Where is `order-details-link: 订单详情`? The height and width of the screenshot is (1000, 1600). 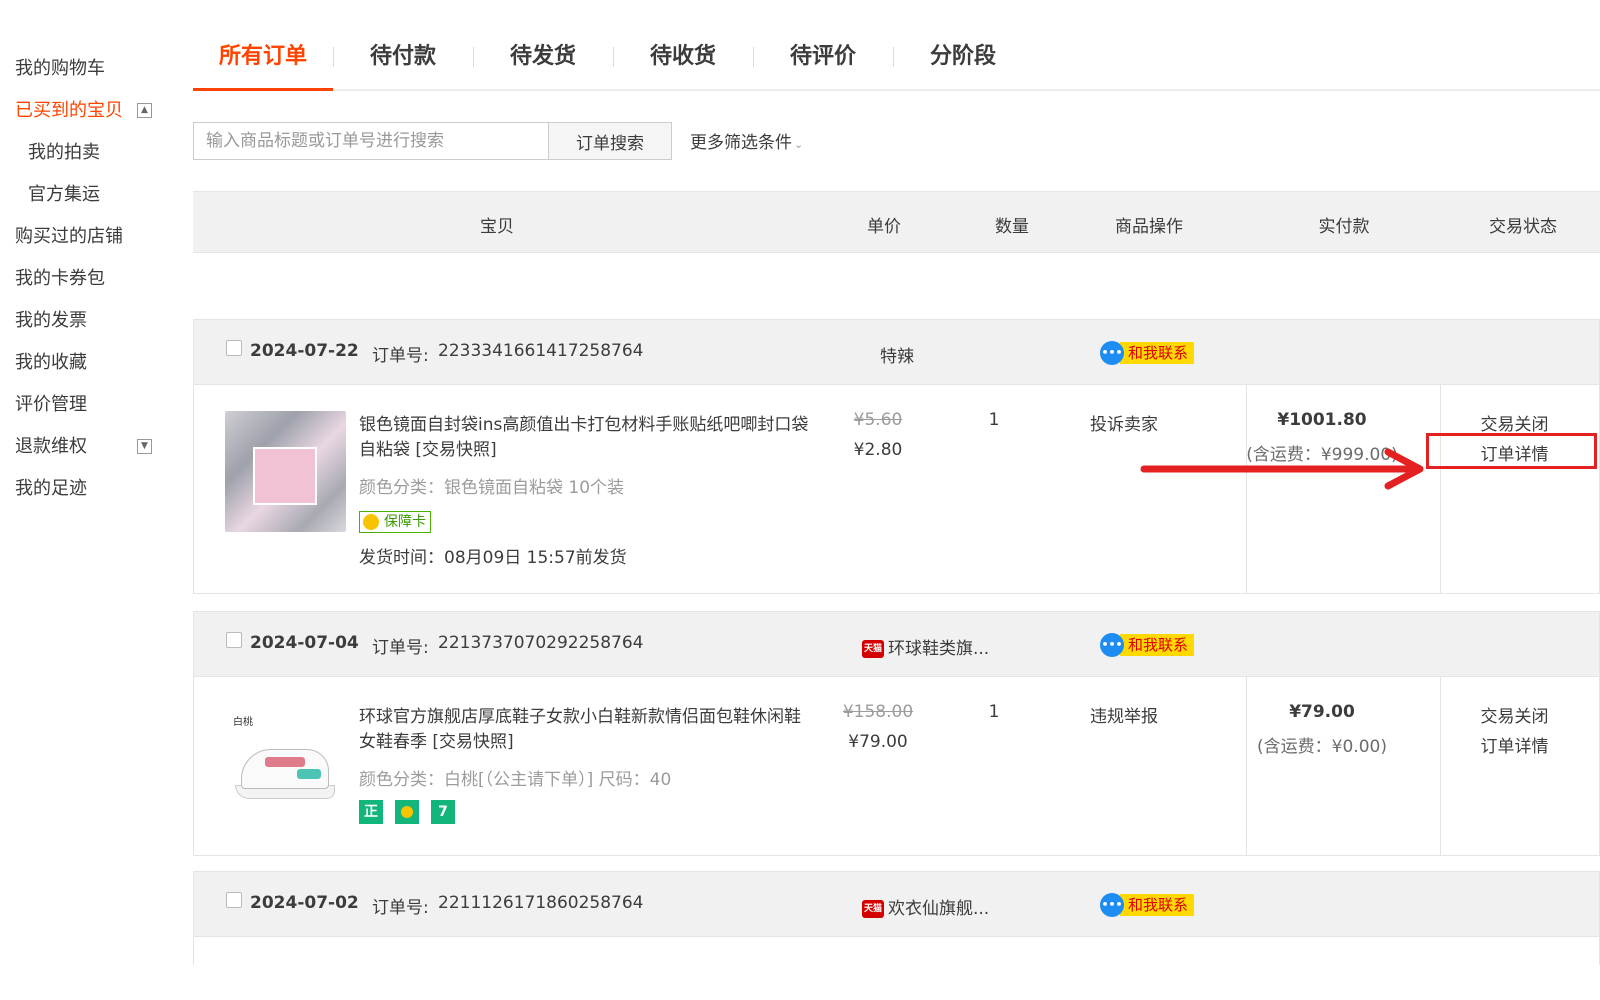
order-details-link: 订单详情 is located at coordinates (1511, 744).